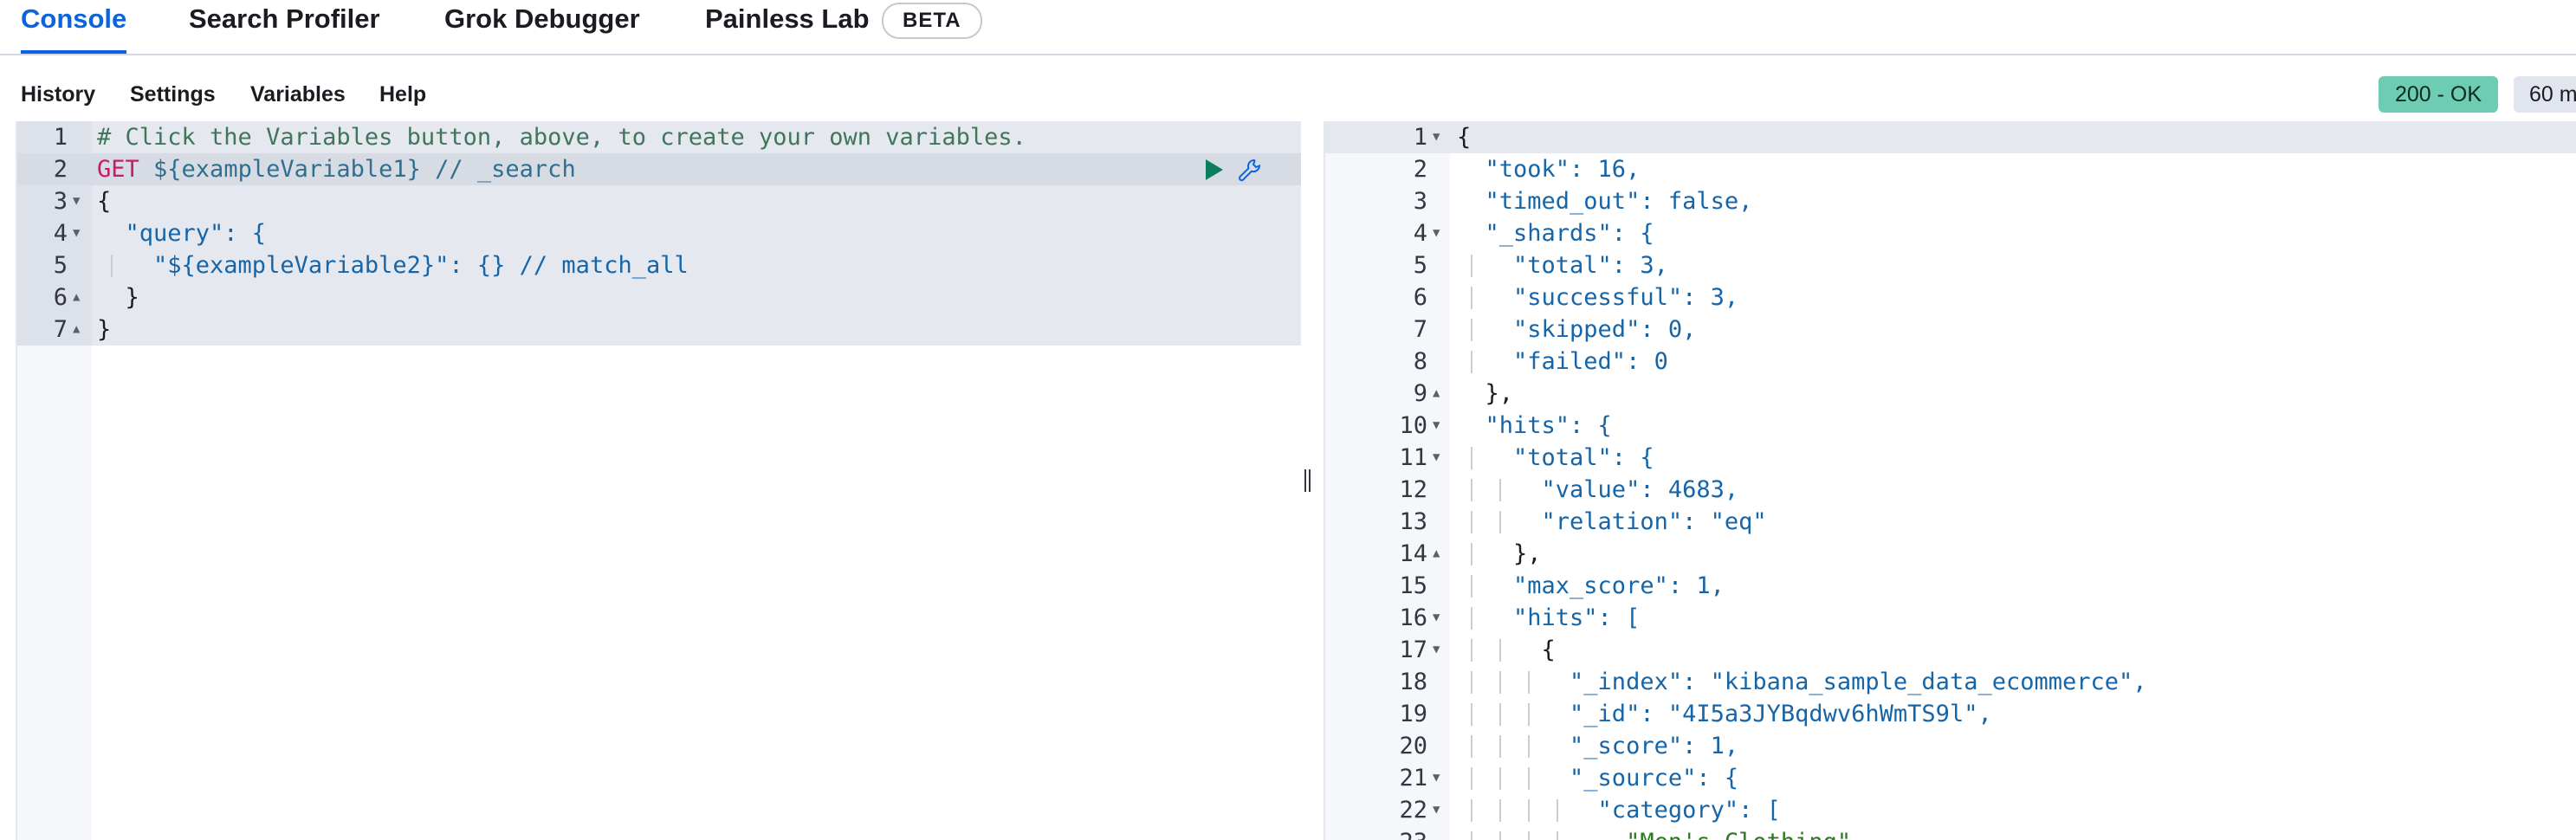 This screenshot has height=840, width=2576. What do you see at coordinates (1950, 490) in the screenshot?
I see `response-line: 12 "value": 4683,` at bounding box center [1950, 490].